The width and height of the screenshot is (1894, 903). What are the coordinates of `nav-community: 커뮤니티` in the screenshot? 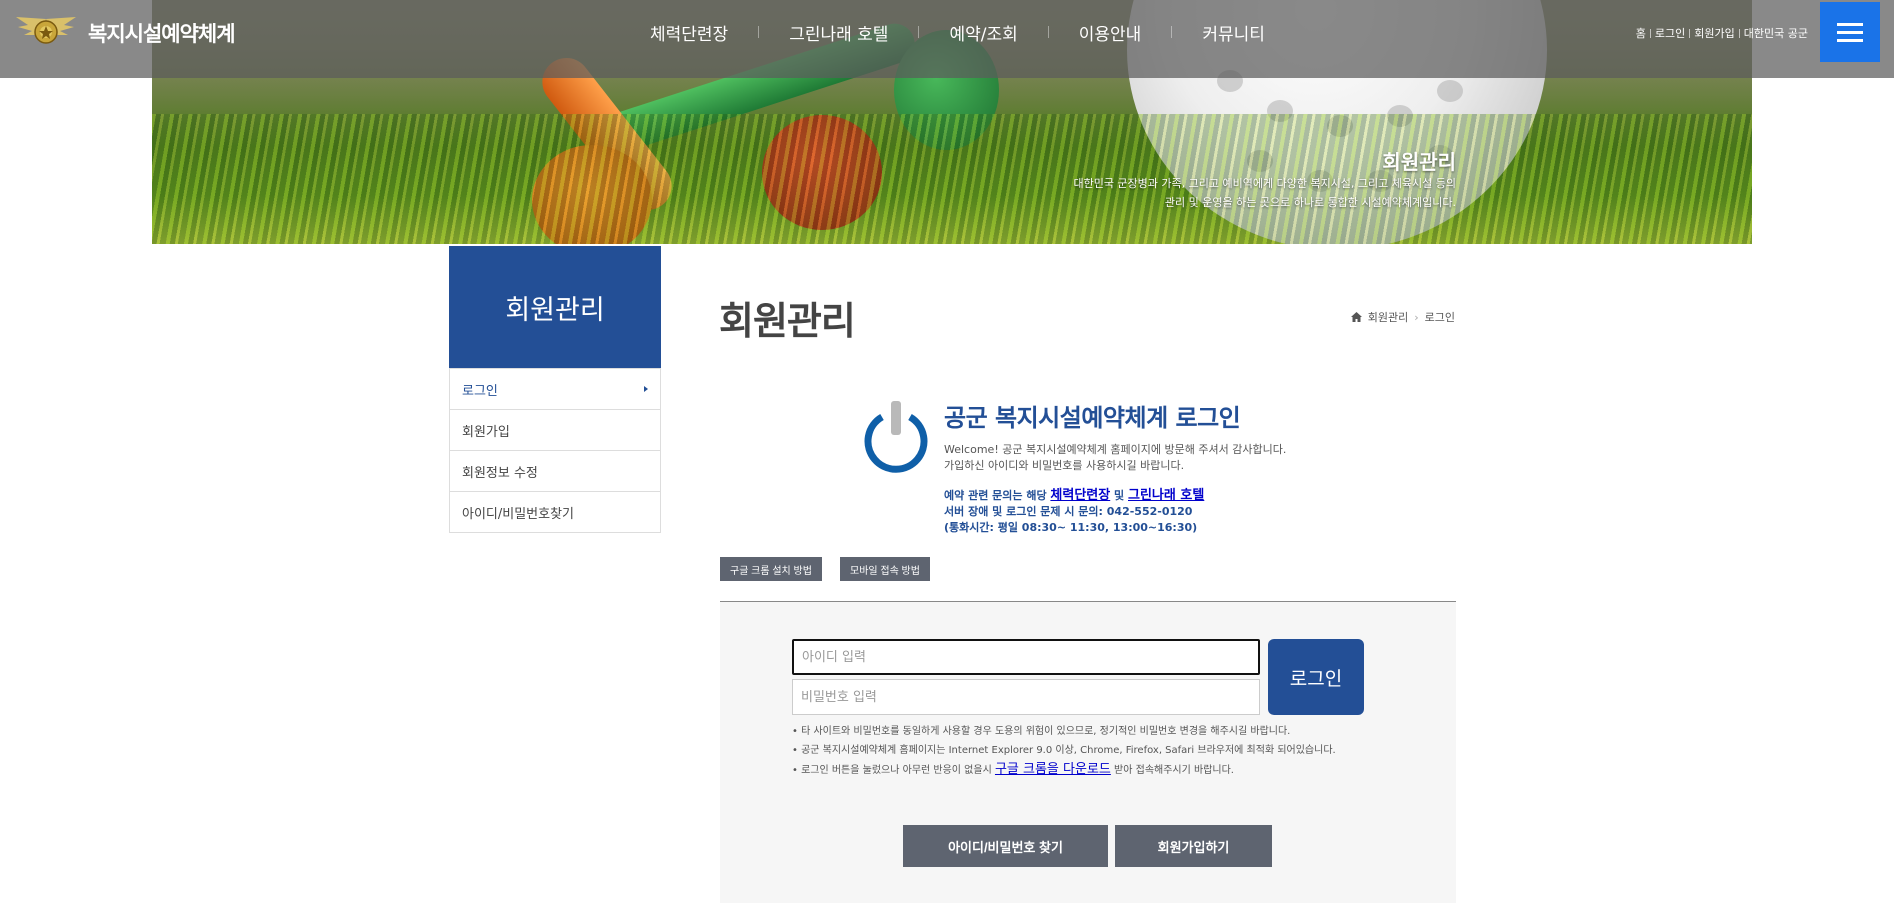 It's located at (1233, 32).